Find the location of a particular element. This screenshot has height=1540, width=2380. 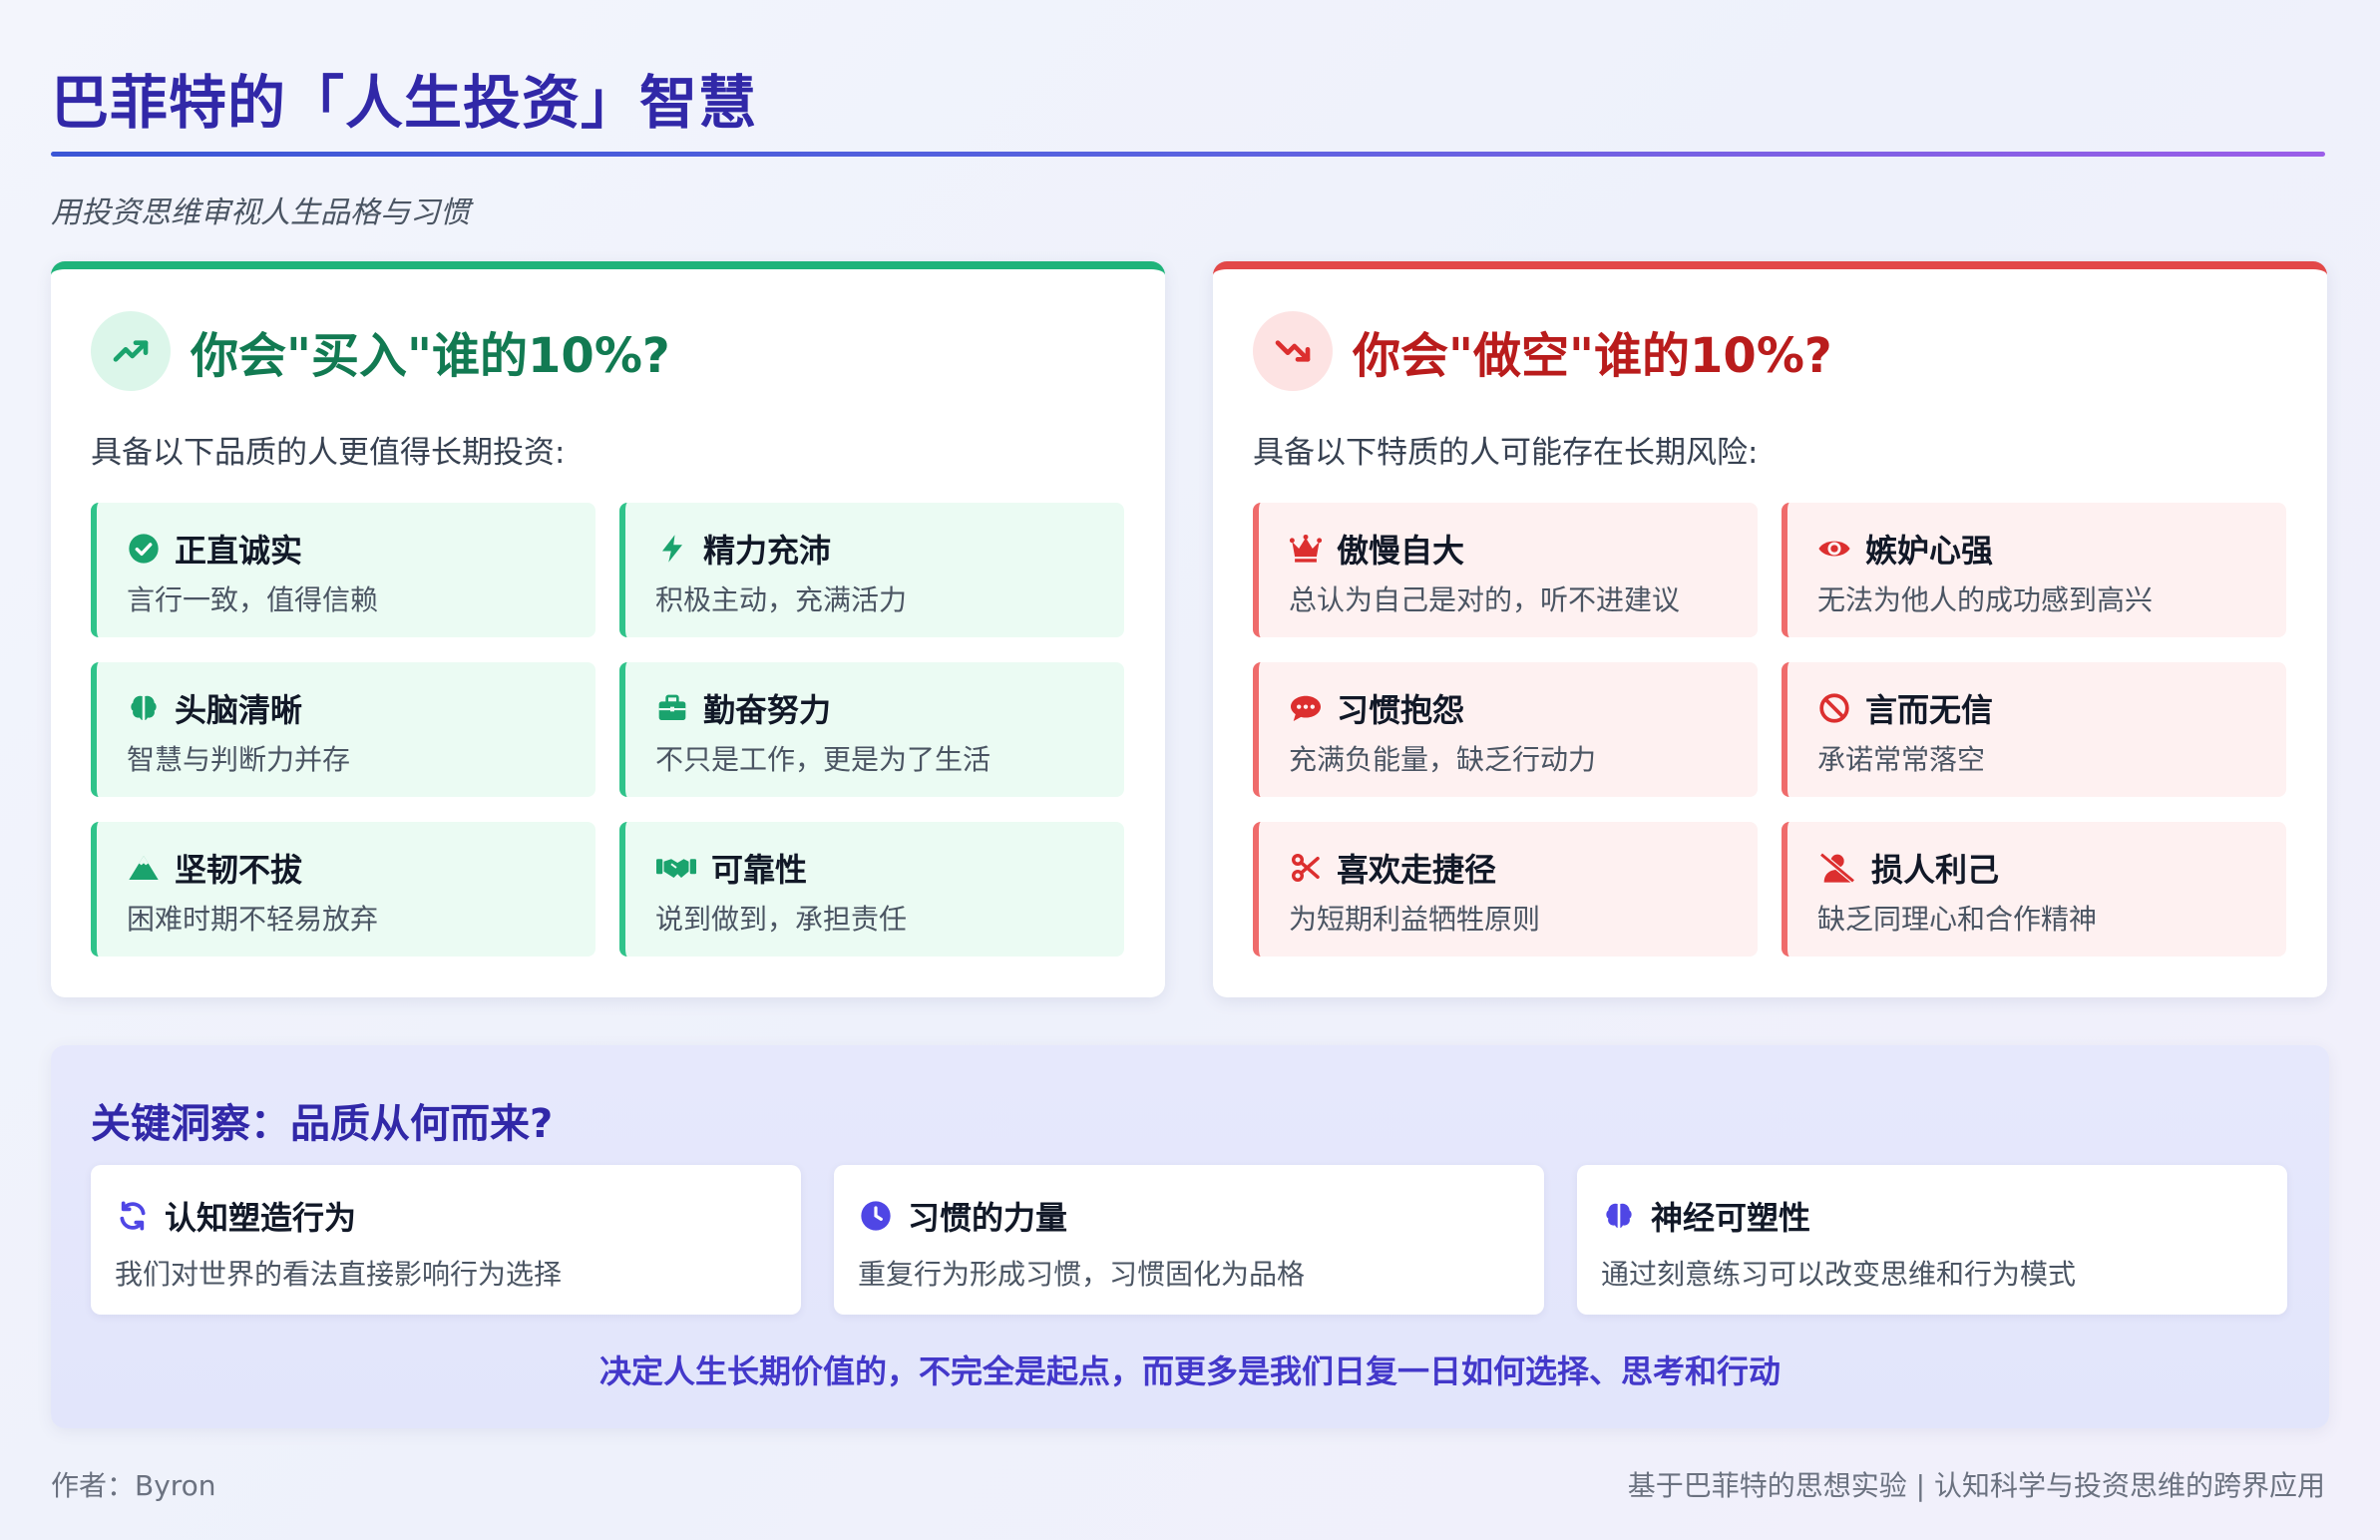

buy-panel-header: 你会"买入"谁的10%? is located at coordinates (380, 351).